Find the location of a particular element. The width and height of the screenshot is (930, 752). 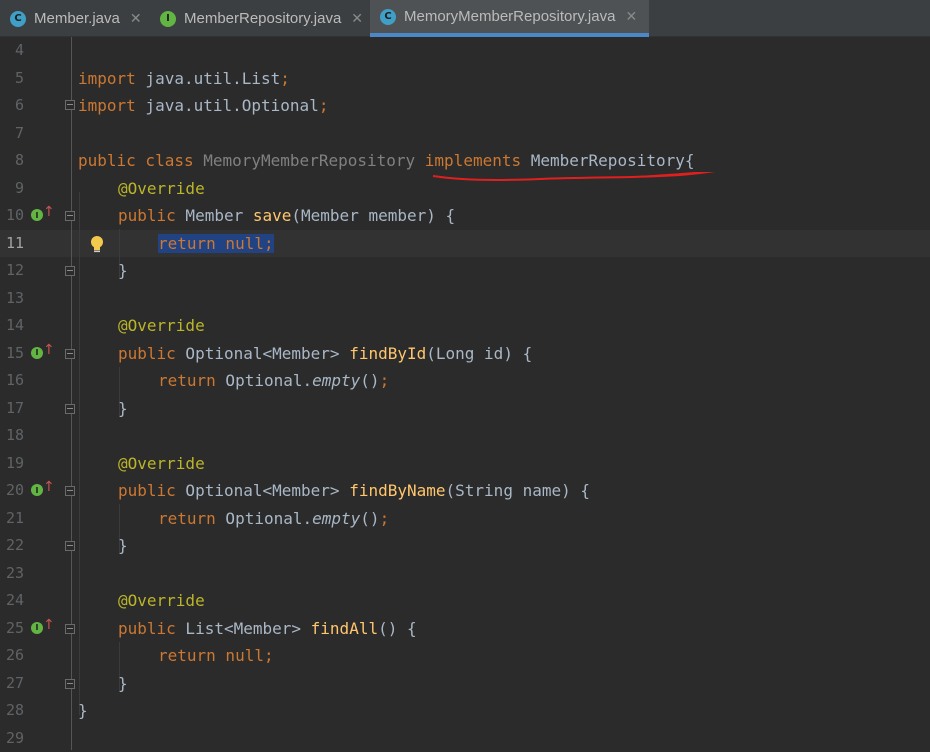

line-number: 16 is located at coordinates (12, 381).